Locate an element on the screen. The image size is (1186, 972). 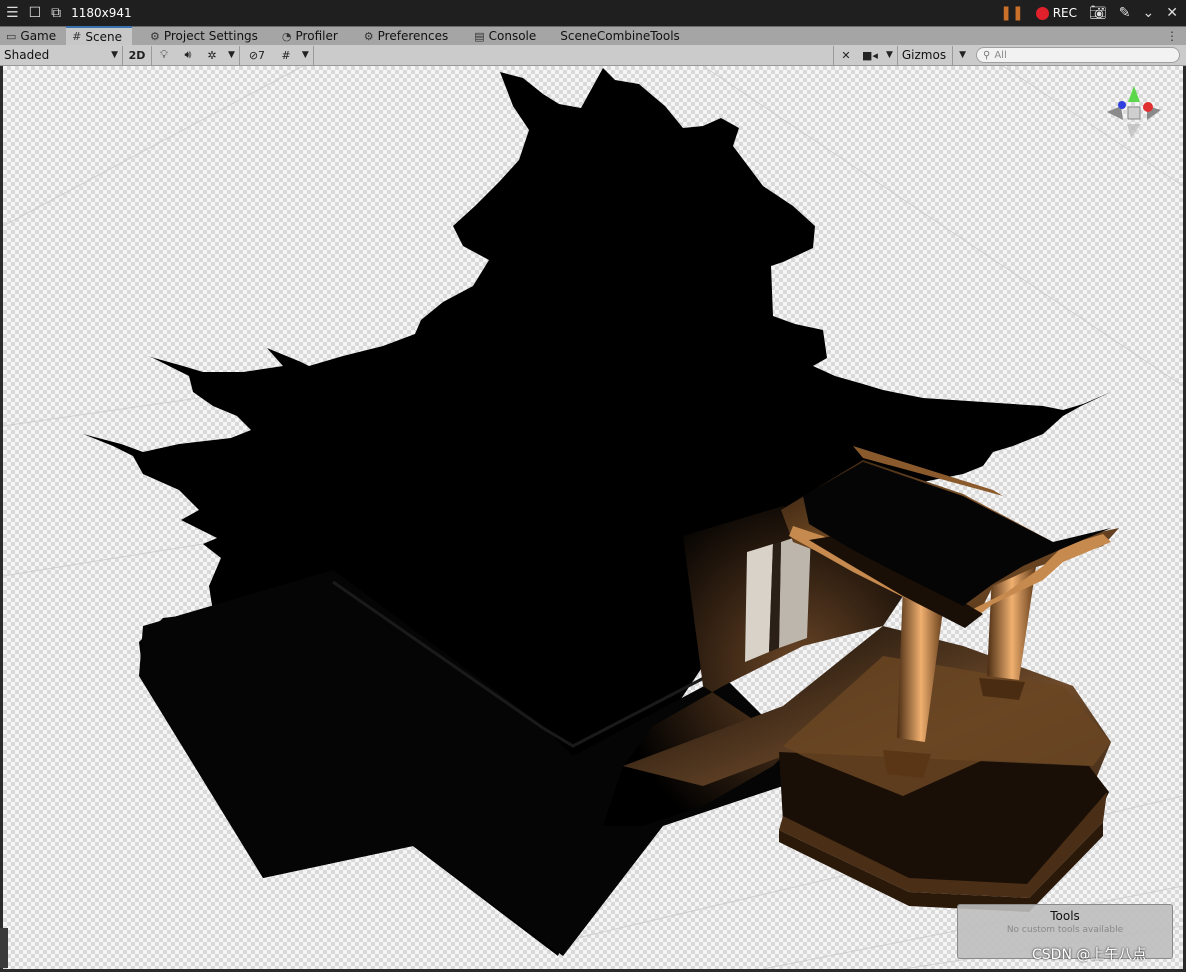
tab-label: Profiler is located at coordinates (316, 36).